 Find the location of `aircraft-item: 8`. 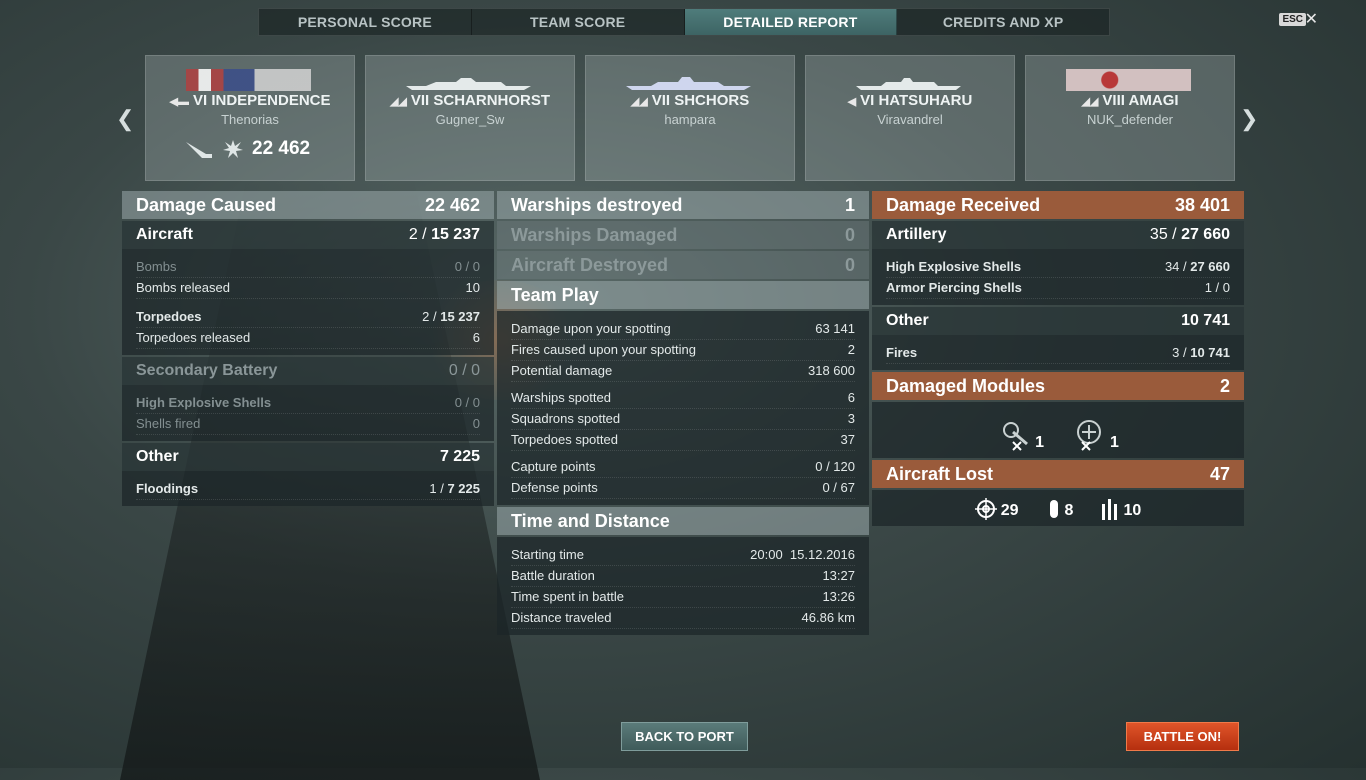

aircraft-item: 8 is located at coordinates (1060, 509).